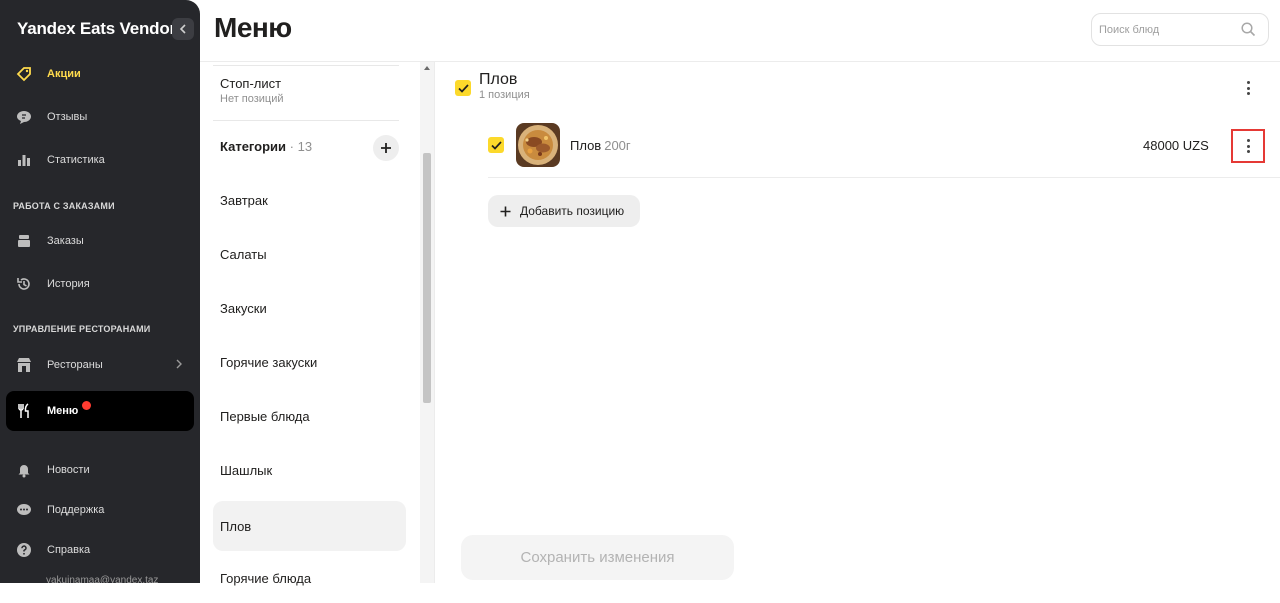 This screenshot has width=1280, height=603. I want to click on collapse-sidebar-button, so click(183, 29).